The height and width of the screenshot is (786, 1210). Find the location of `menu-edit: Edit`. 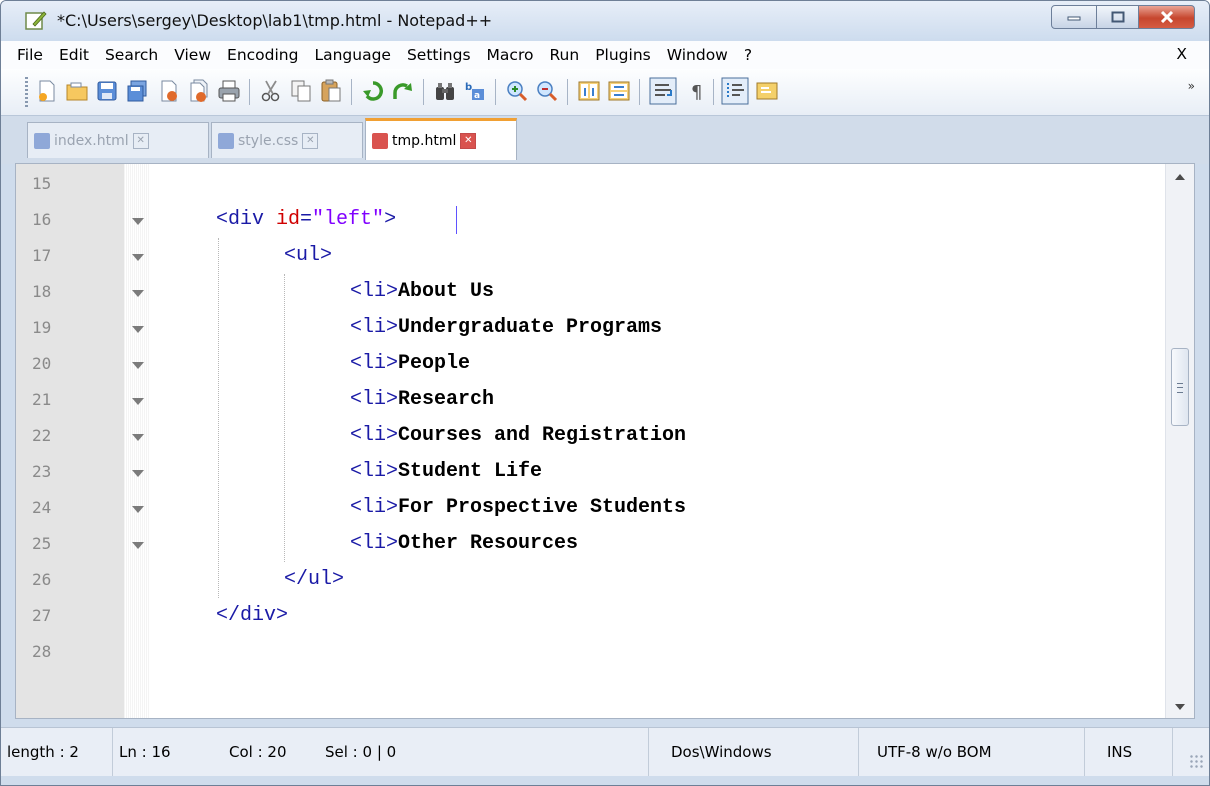

menu-edit: Edit is located at coordinates (74, 55).